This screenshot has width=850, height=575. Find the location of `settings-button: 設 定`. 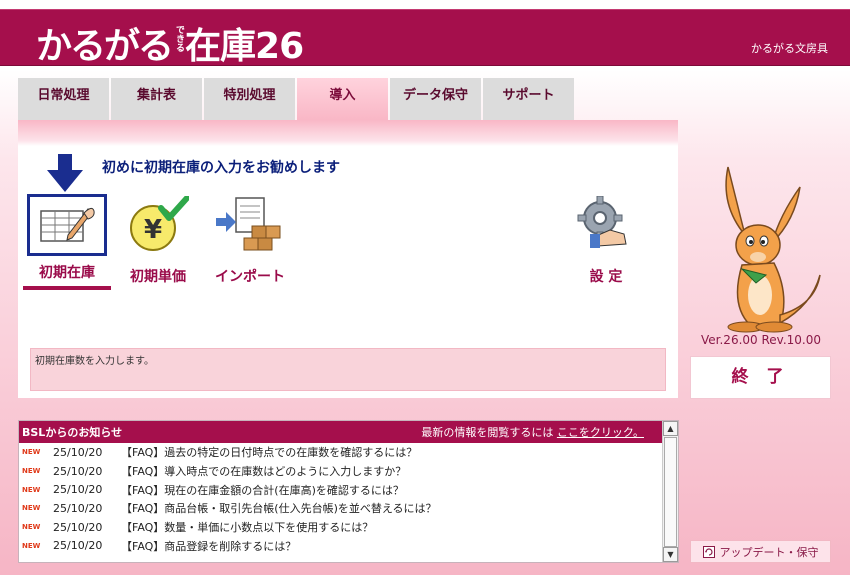

settings-button: 設 定 is located at coordinates (606, 240).